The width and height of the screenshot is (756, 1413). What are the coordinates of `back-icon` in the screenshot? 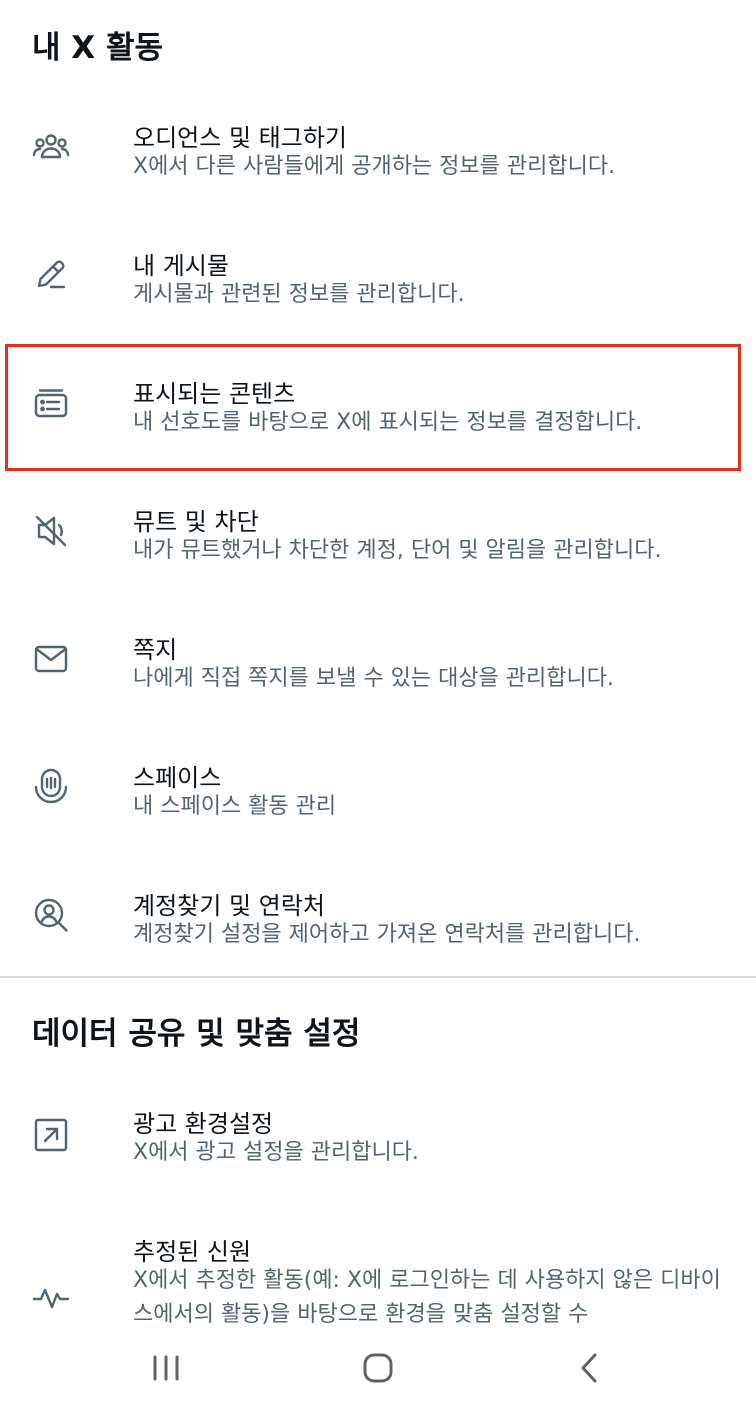 It's located at (590, 1370).